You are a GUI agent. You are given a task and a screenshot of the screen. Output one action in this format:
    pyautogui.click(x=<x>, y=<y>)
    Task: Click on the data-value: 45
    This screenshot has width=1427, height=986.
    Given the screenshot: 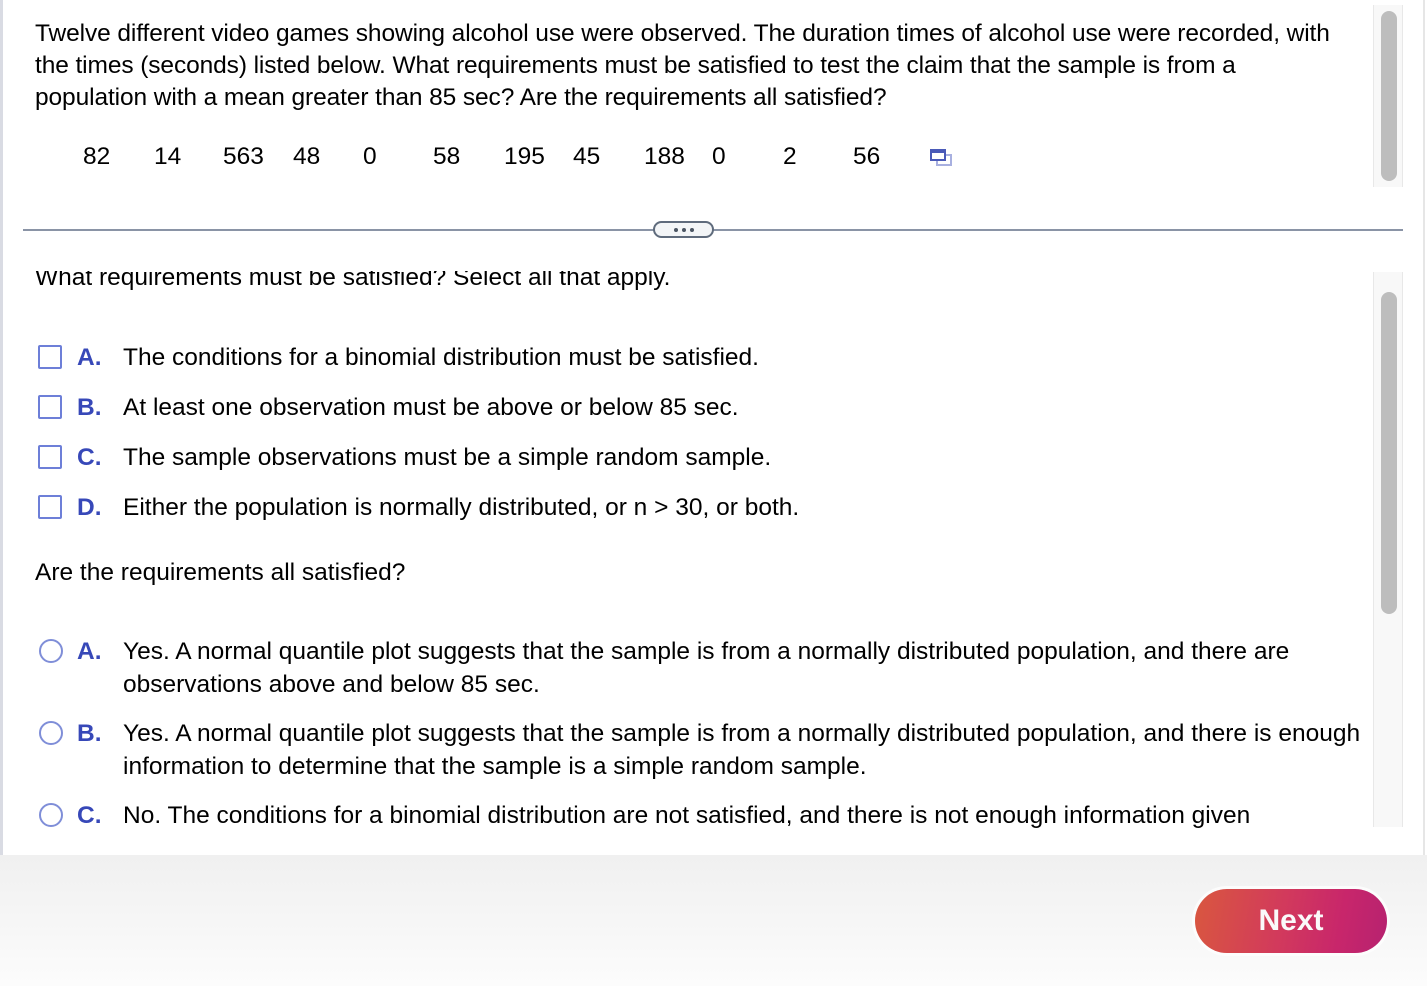 What is the action you would take?
    pyautogui.click(x=587, y=156)
    